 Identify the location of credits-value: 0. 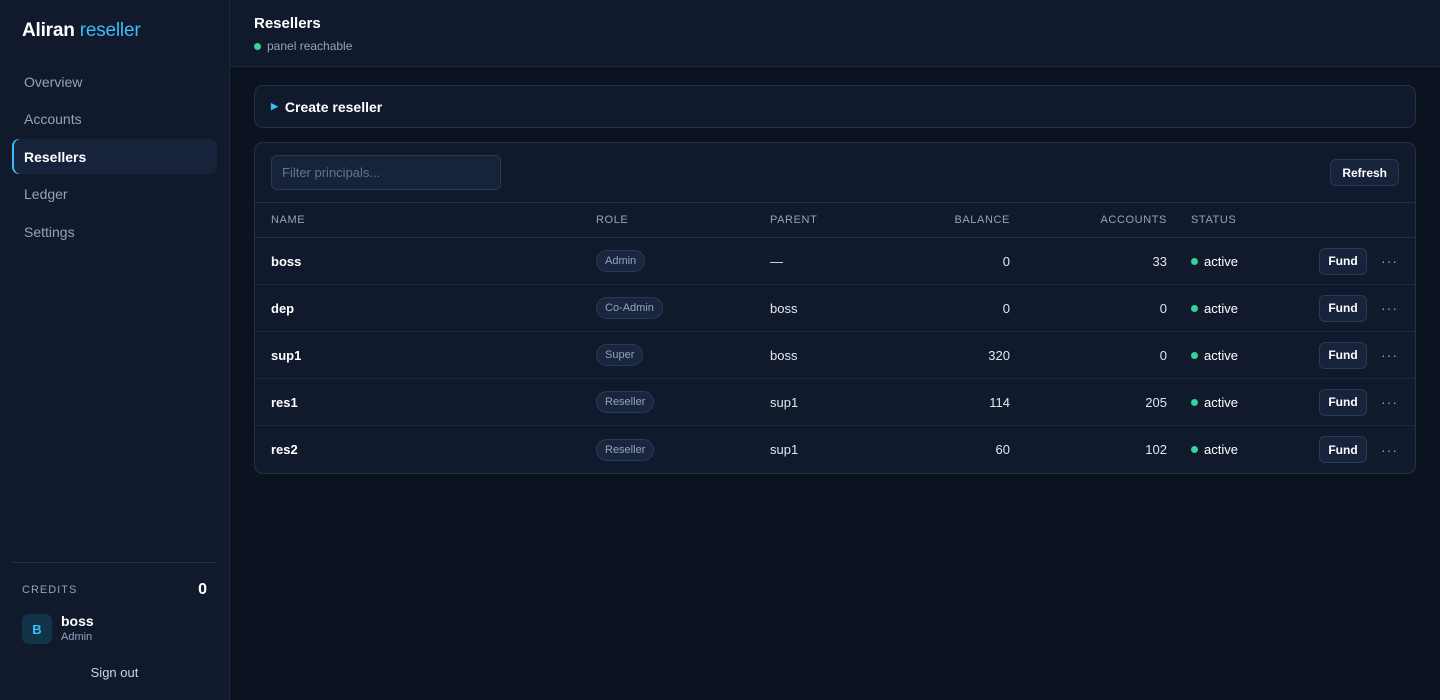
(202, 589).